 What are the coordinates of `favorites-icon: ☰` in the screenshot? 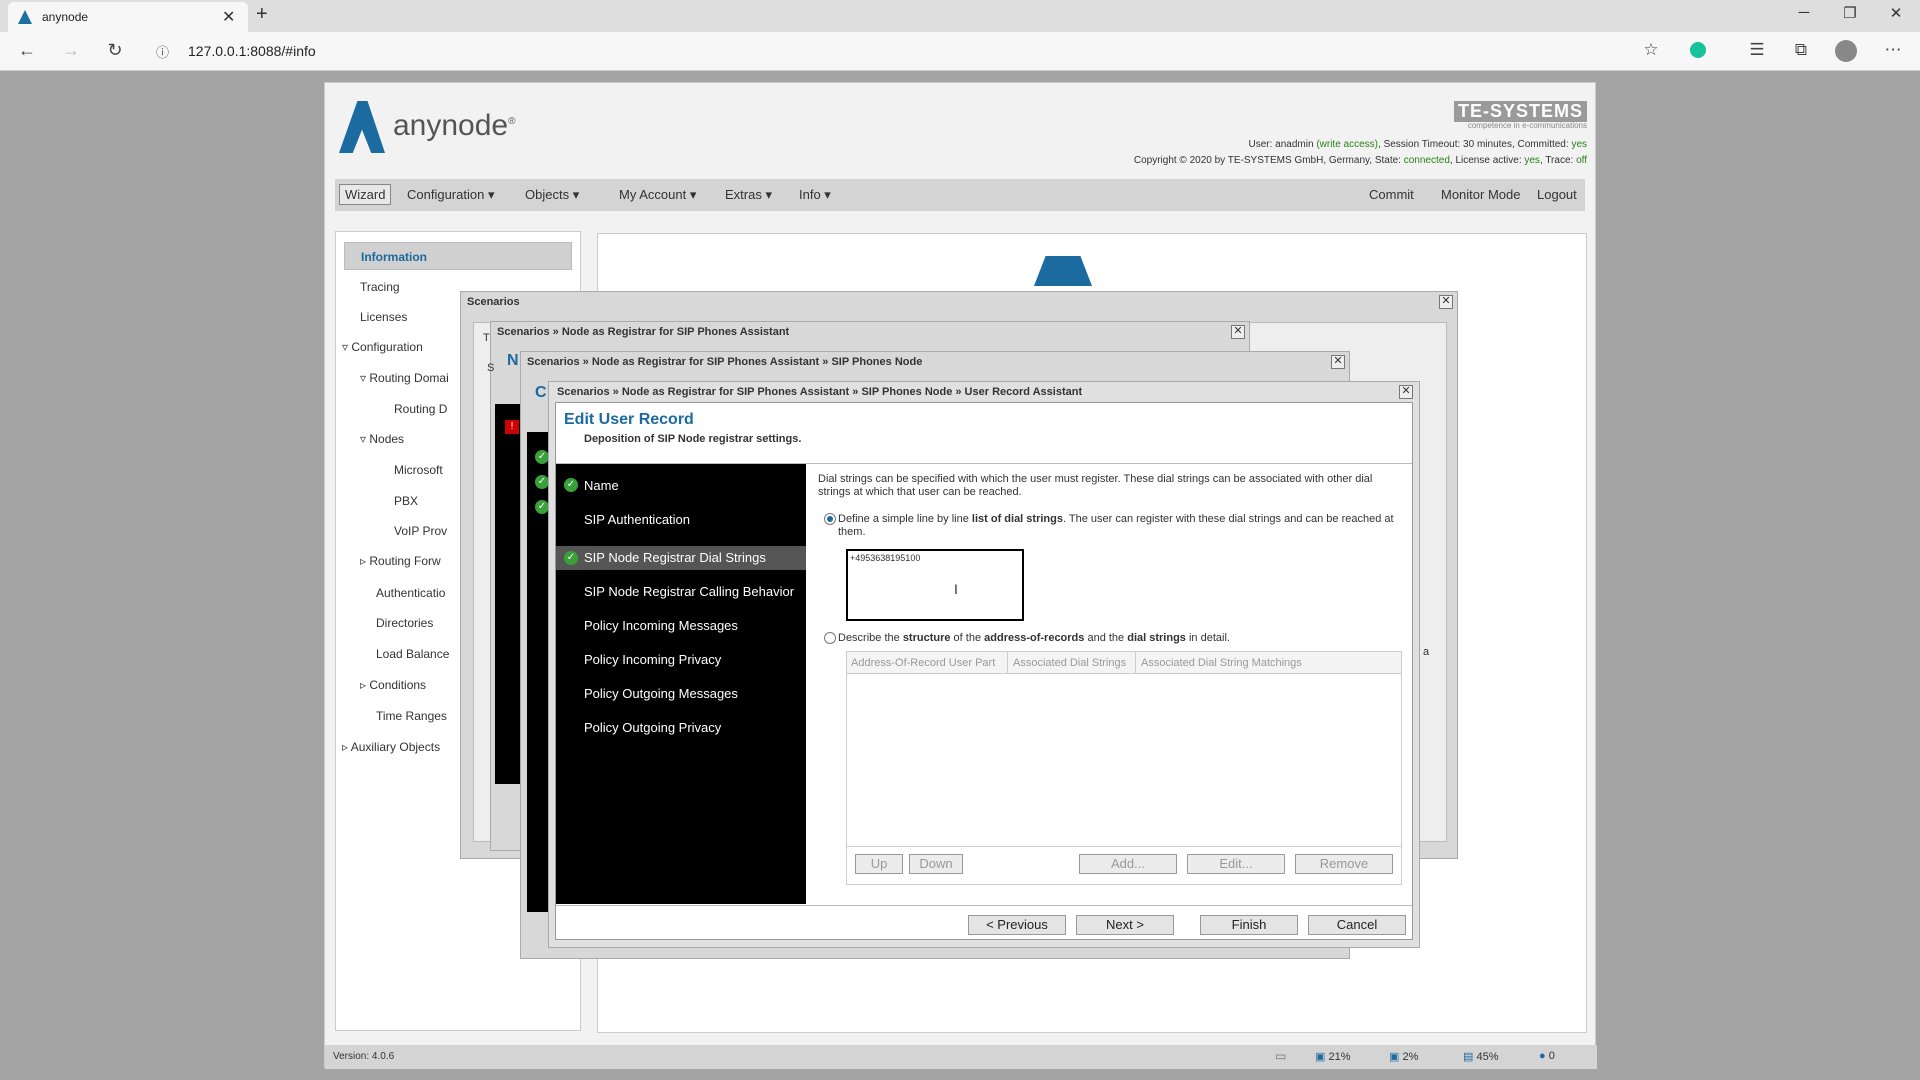 It's located at (1757, 50).